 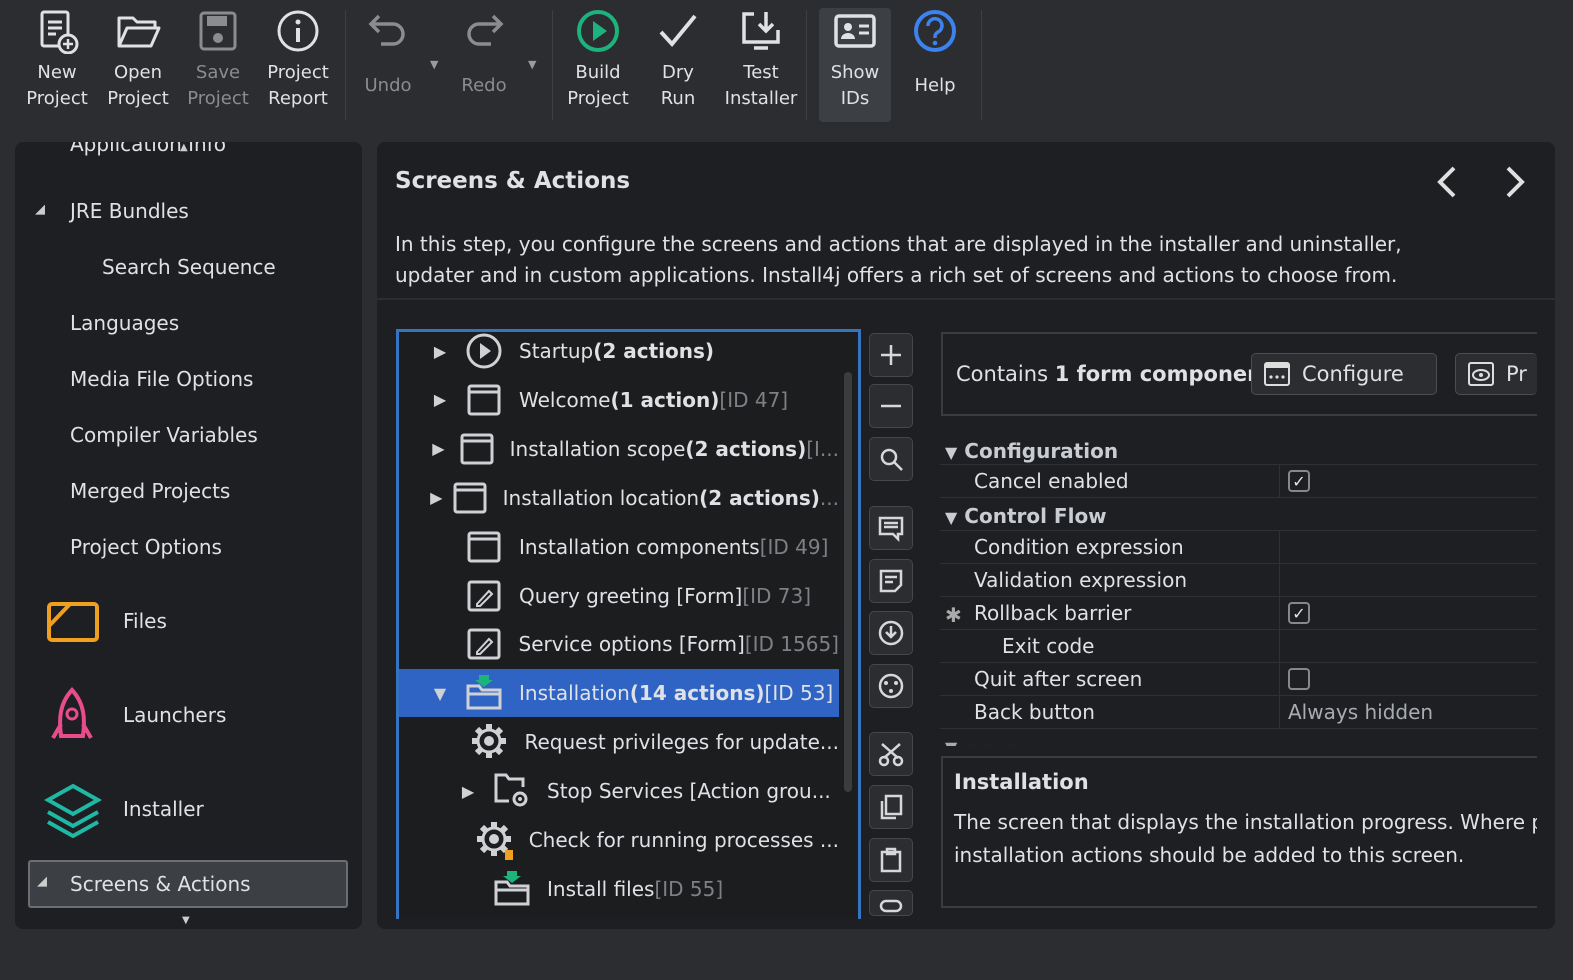 I want to click on quit-after-screen-checkbox, so click(x=1299, y=679).